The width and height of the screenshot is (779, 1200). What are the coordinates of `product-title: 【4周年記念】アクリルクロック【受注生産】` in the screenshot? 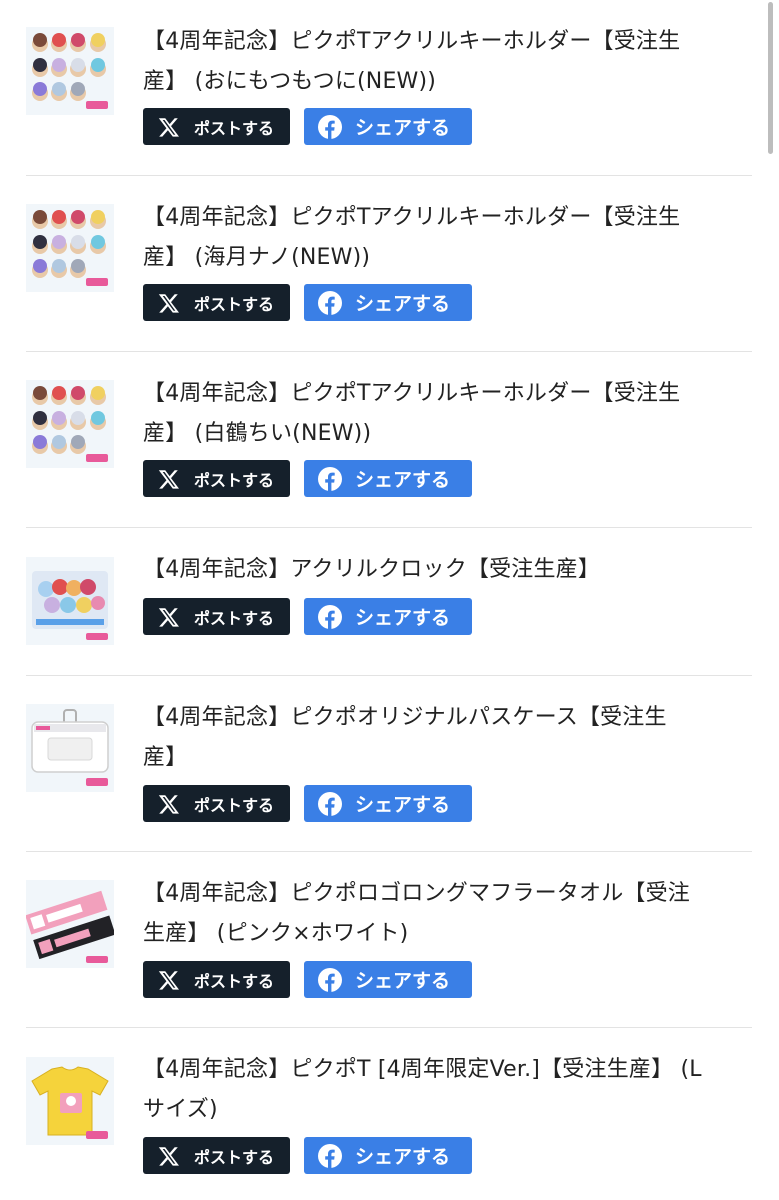 It's located at (443, 570).